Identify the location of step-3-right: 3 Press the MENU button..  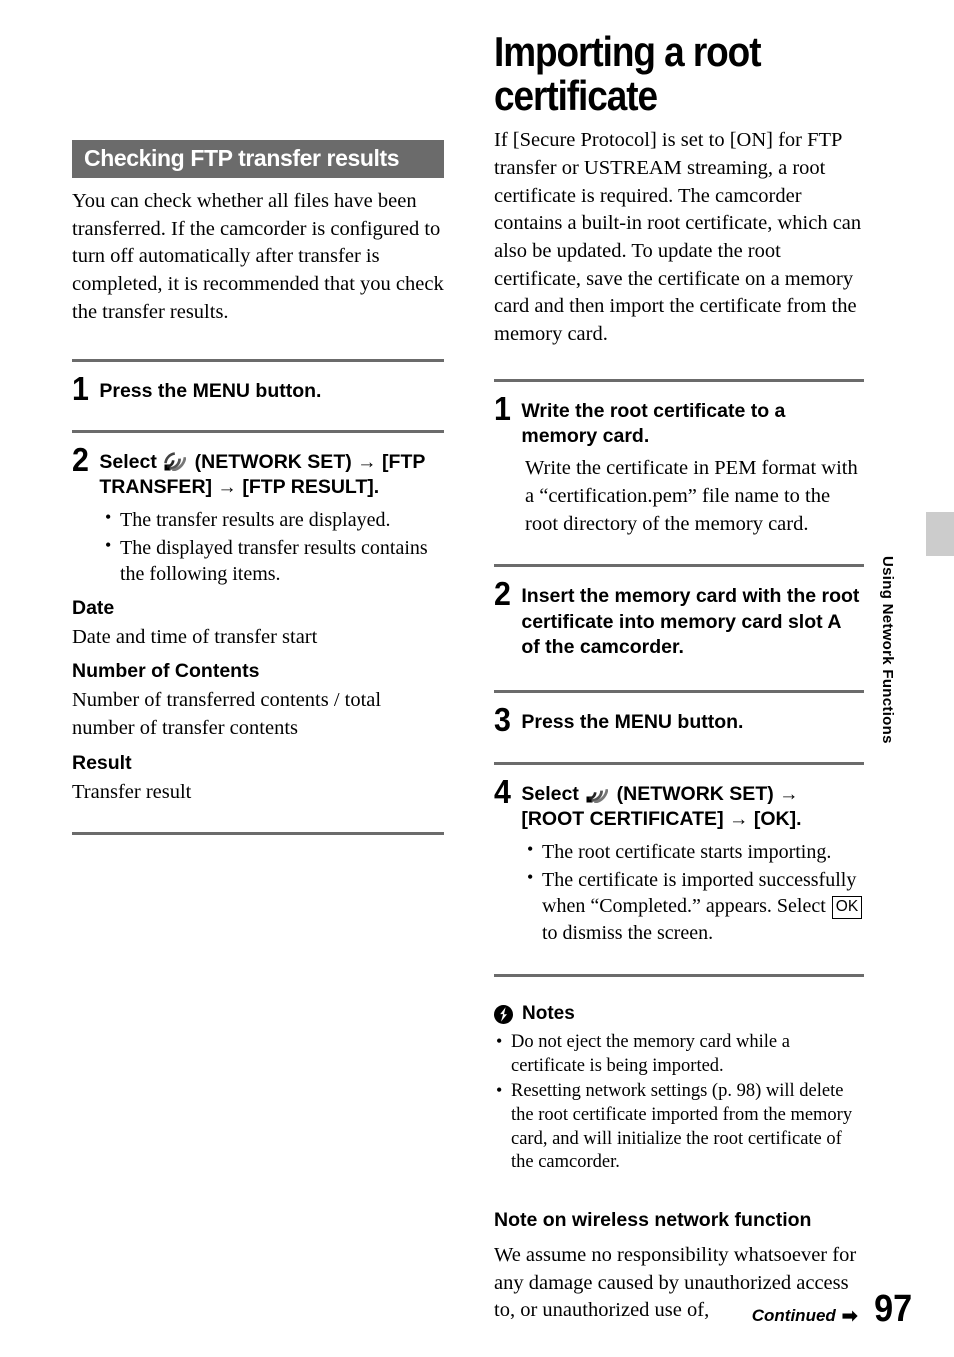
(679, 720).